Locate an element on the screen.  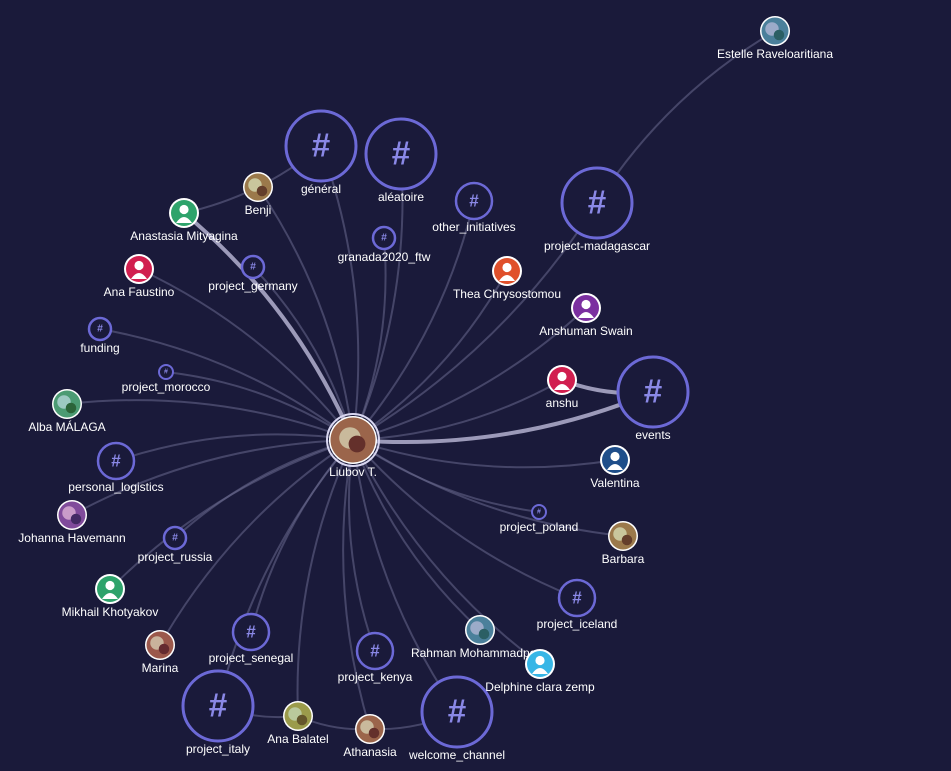
node-project_italy: # project_italy is located at coordinates (218, 712).